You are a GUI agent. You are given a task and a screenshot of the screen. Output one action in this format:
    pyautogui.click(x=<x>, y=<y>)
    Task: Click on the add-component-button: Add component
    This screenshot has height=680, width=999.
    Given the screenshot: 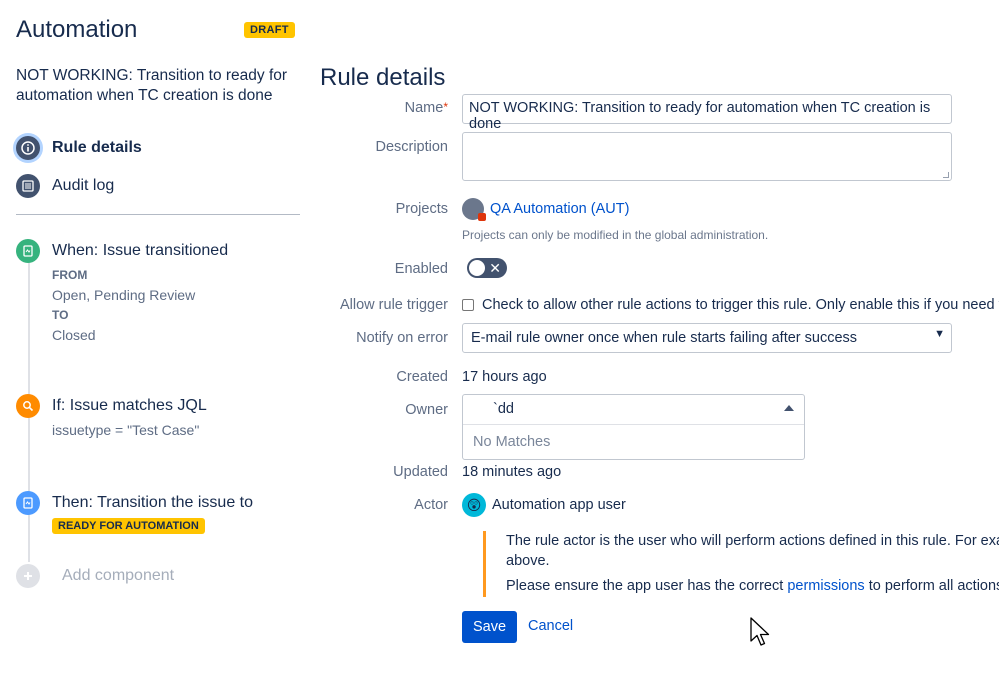 What is the action you would take?
    pyautogui.click(x=95, y=576)
    